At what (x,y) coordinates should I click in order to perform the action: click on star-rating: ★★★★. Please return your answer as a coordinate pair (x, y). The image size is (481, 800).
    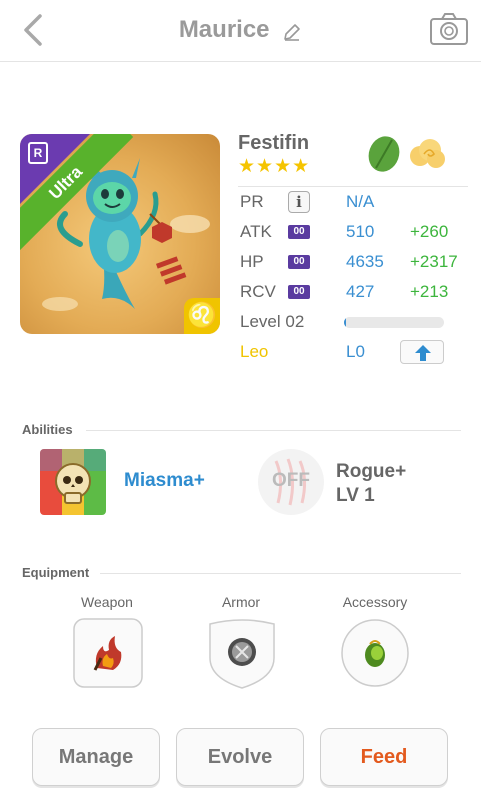
    Looking at the image, I should click on (274, 166).